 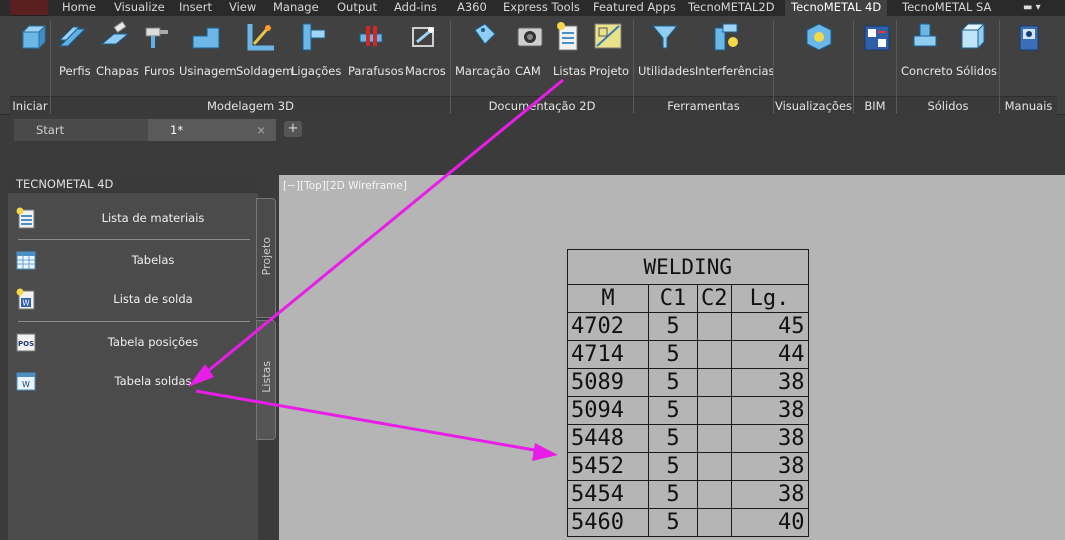 I want to click on beam-profile-icon, so click(x=72, y=36).